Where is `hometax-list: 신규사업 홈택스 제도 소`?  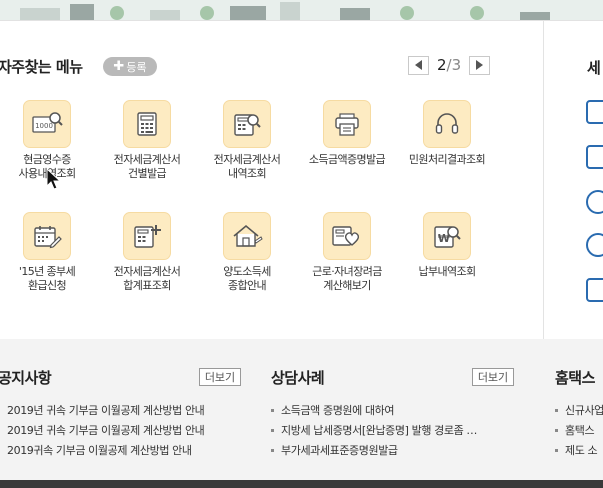
hometax-list: 신규사업 홈택스 제도 소 is located at coordinates (579, 430).